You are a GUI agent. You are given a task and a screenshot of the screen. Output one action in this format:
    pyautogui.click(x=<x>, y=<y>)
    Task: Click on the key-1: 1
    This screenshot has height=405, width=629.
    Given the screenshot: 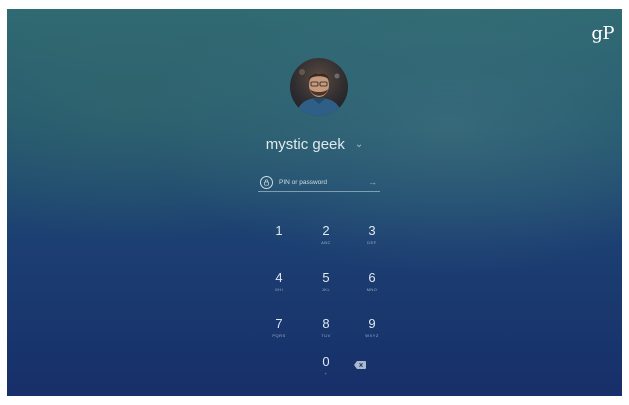 What is the action you would take?
    pyautogui.click(x=279, y=239)
    